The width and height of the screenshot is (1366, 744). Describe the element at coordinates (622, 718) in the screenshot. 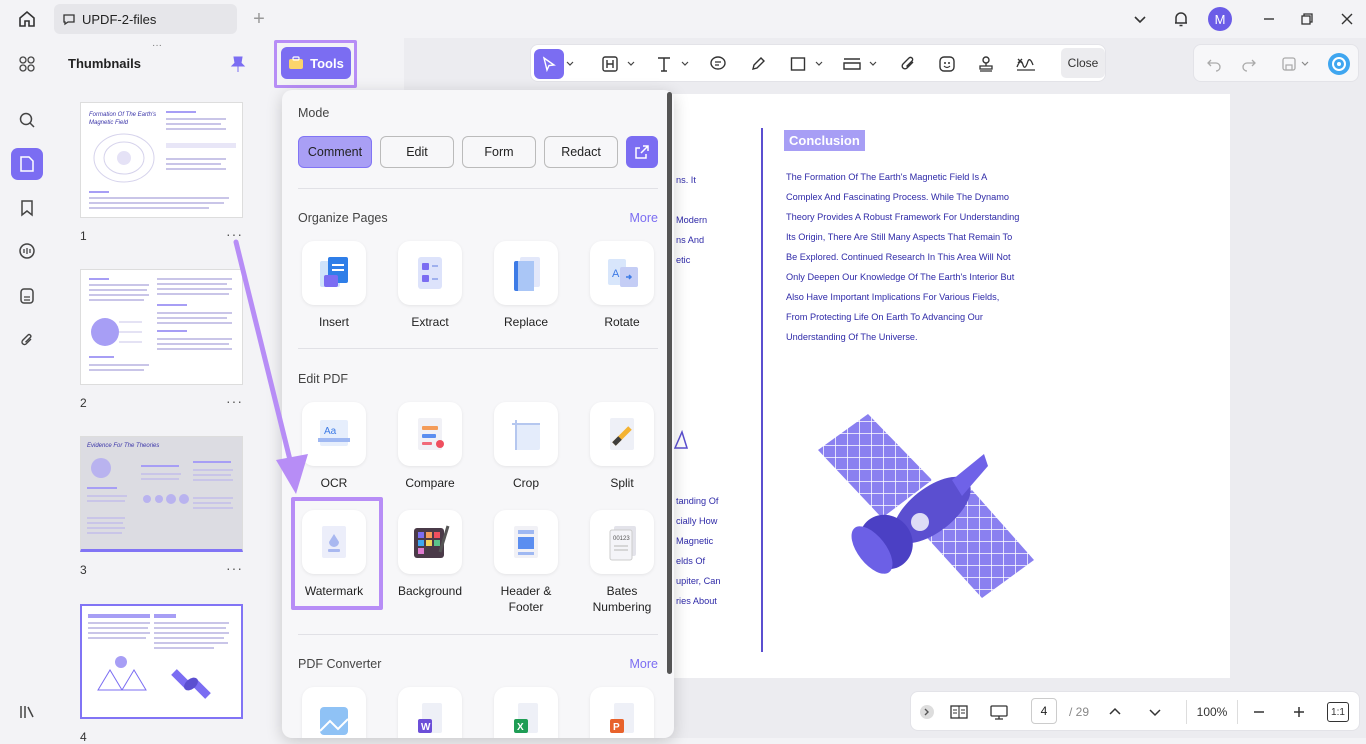

I see `powerpoint-icon: P` at that location.